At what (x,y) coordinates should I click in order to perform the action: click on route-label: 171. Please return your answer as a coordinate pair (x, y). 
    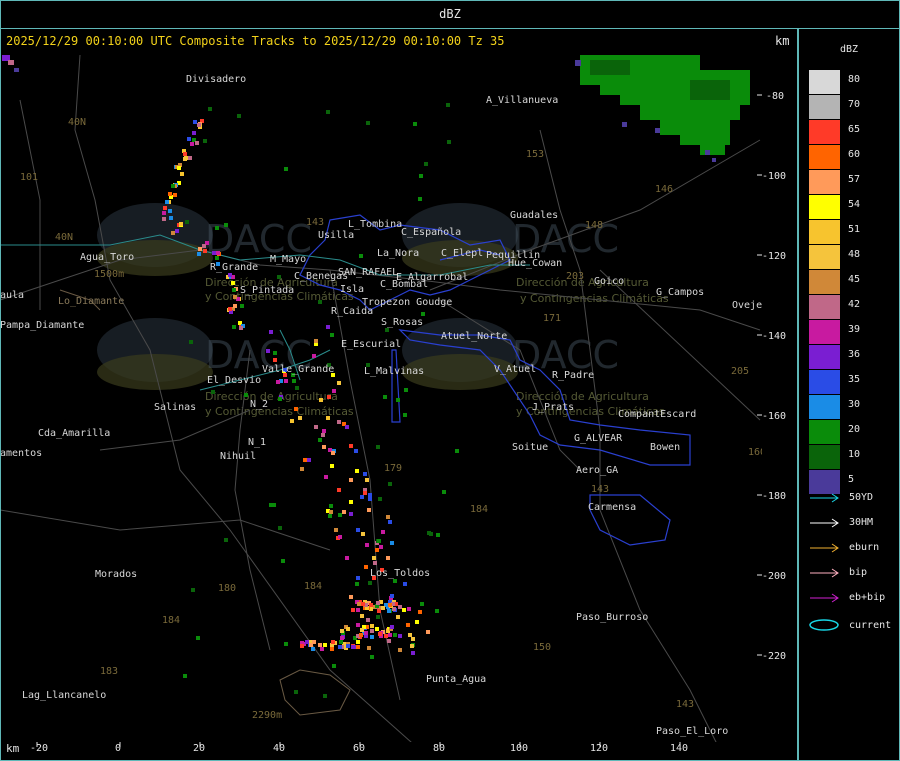
    Looking at the image, I should click on (552, 318).